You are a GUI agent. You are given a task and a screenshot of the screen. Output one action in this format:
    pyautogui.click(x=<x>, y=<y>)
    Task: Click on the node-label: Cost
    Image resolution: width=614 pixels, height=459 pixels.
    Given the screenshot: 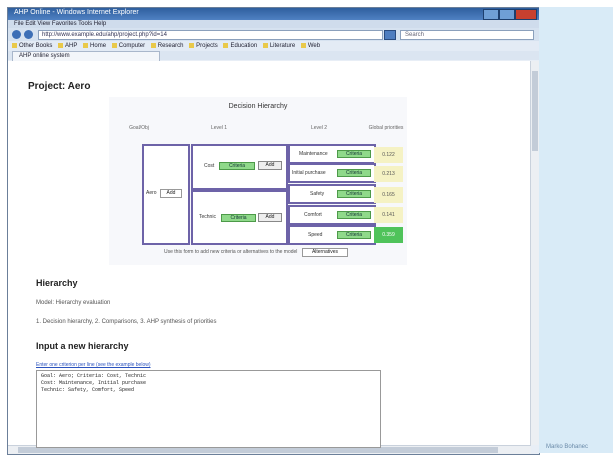 What is the action you would take?
    pyautogui.click(x=209, y=166)
    